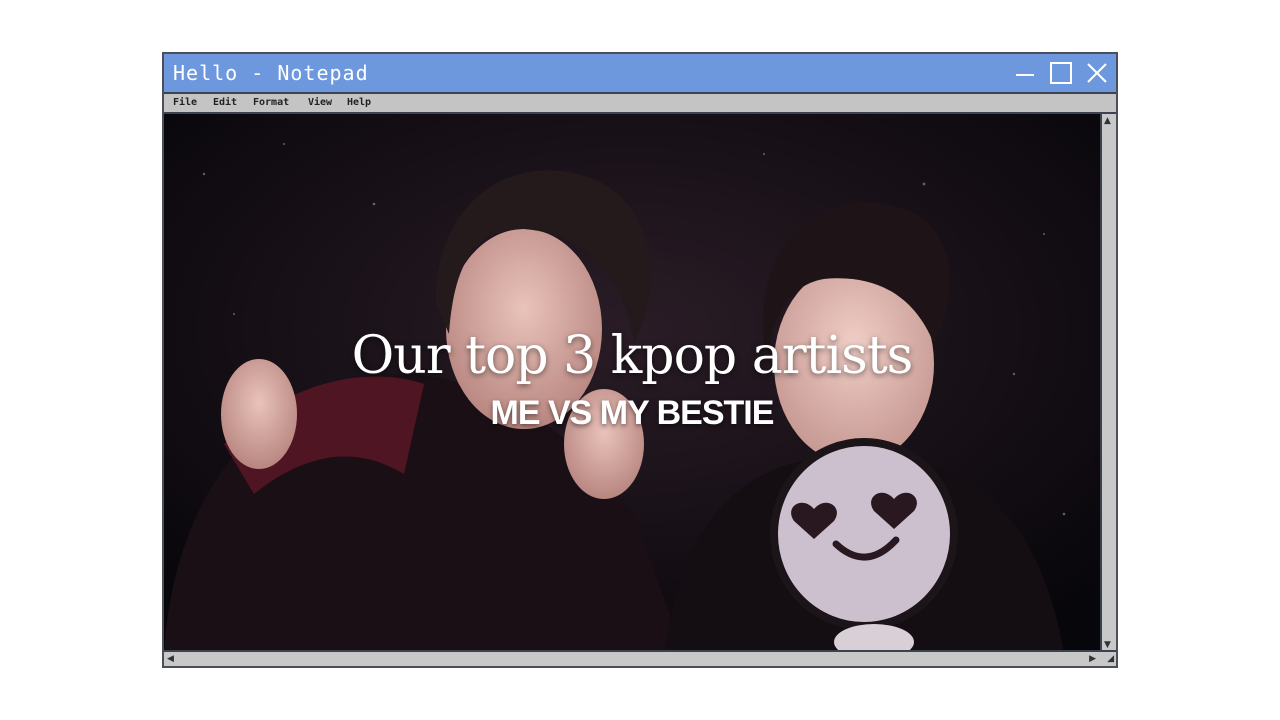 This screenshot has height=720, width=1280. Describe the element at coordinates (1097, 73) in the screenshot. I see `close-icon` at that location.